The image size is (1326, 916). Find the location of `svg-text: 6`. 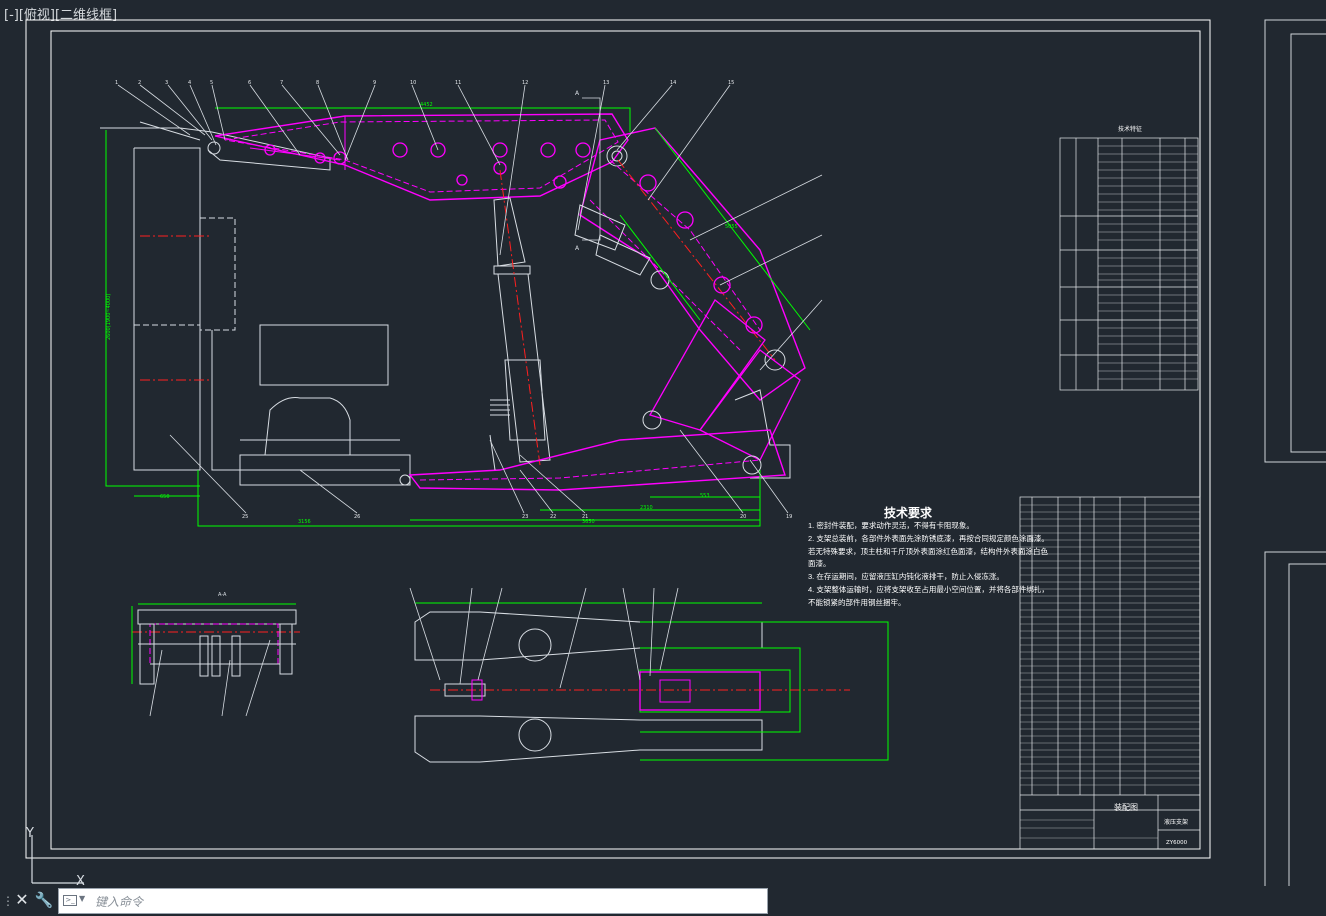

svg-text: 6 is located at coordinates (249, 83).